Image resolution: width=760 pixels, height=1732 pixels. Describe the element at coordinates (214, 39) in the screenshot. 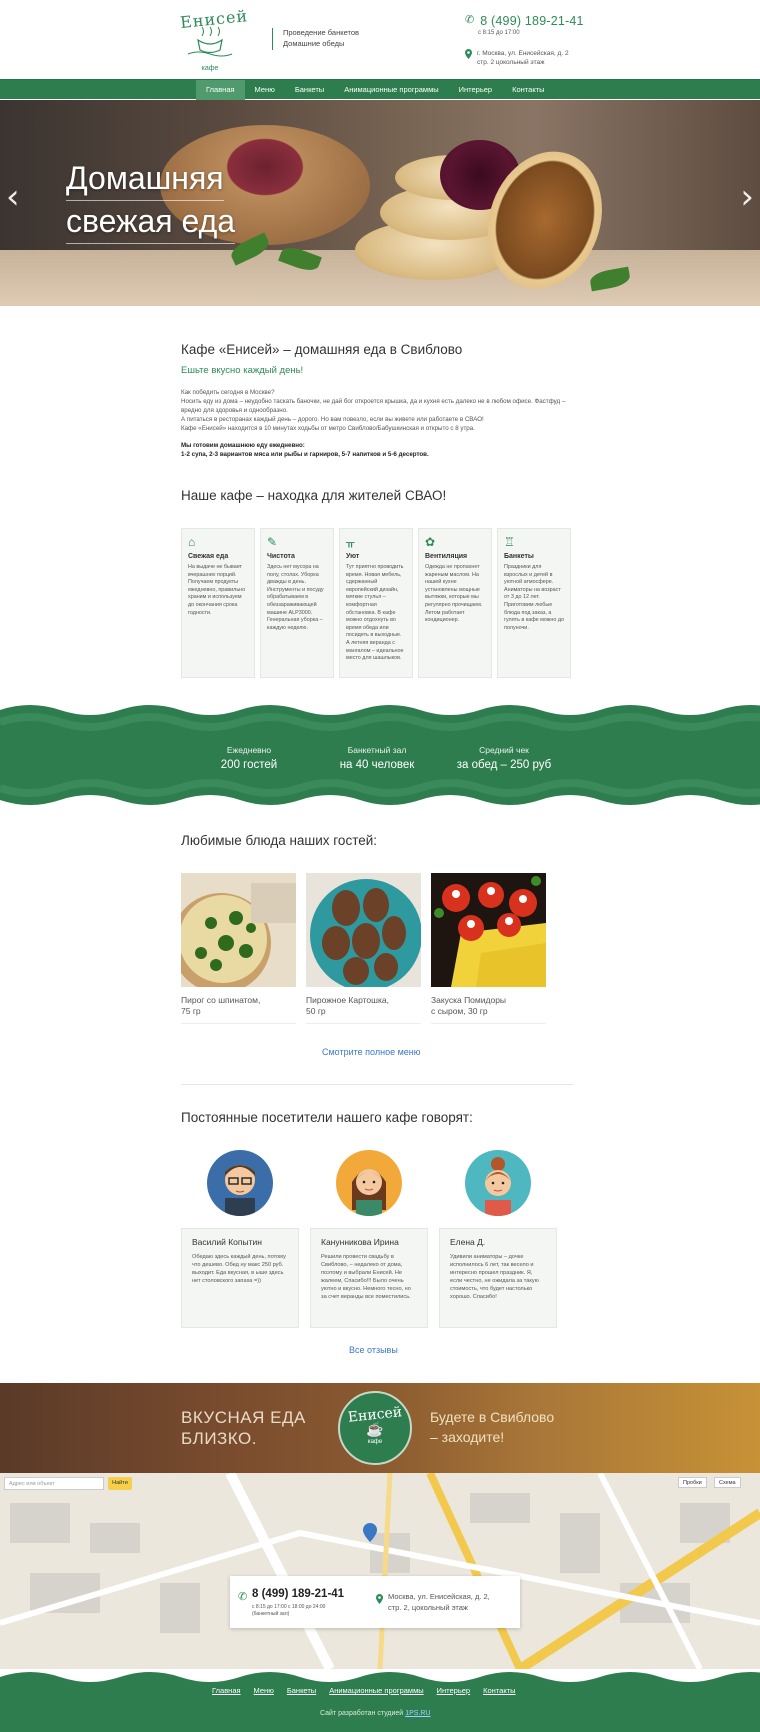

I see `logo: Енисей кафе` at that location.